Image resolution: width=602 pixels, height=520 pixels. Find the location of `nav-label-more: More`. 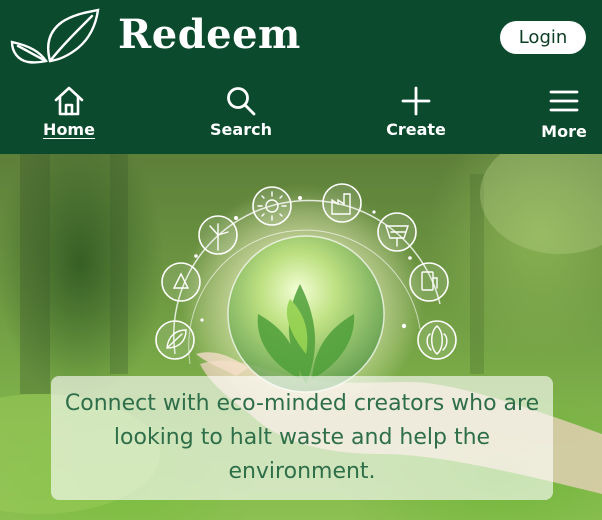

nav-label-more: More is located at coordinates (564, 131).